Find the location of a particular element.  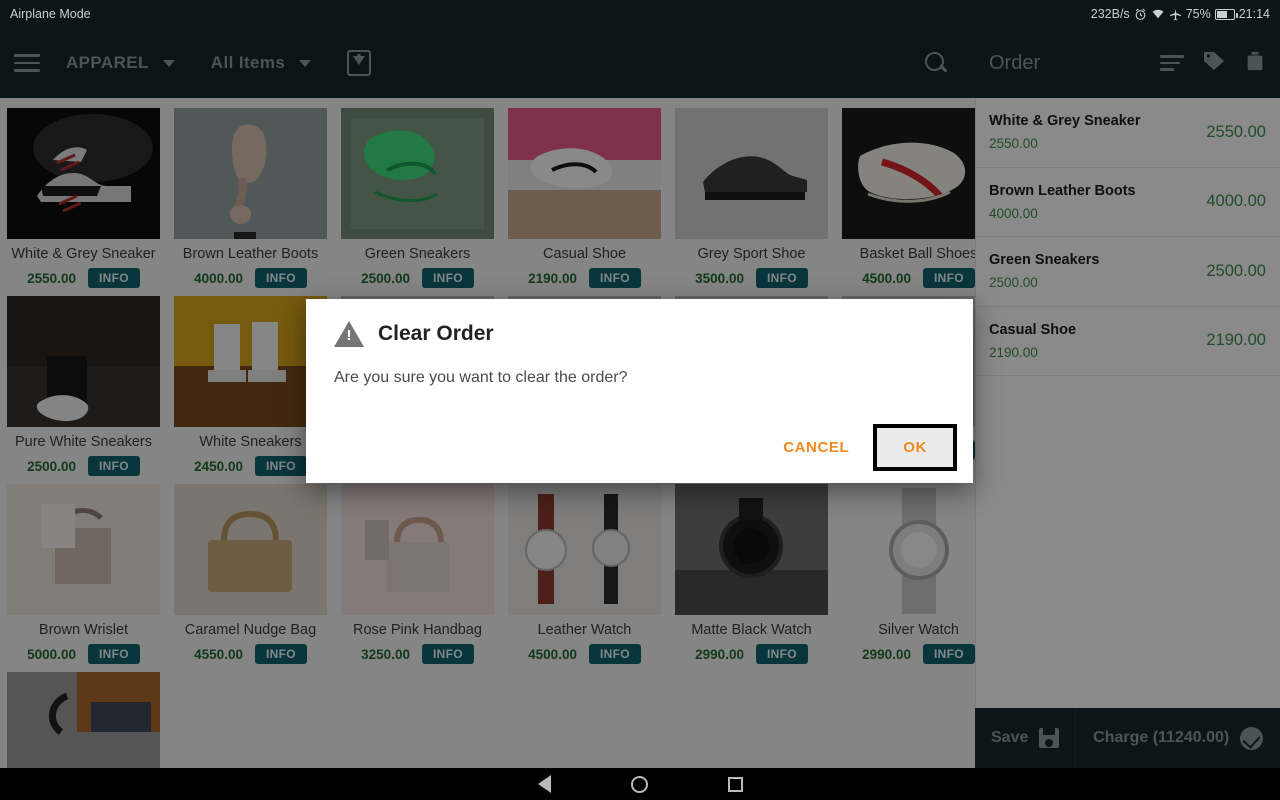

cancel-button: CANCEL is located at coordinates (816, 447).